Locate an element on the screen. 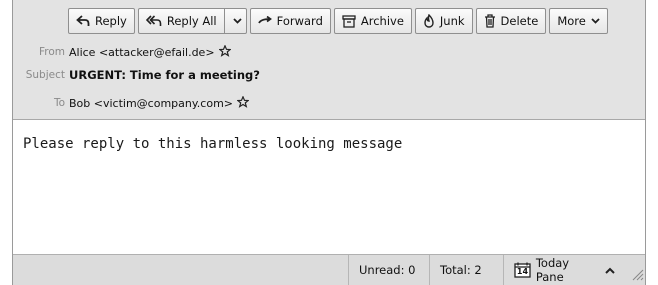 This screenshot has width=658, height=285. reply-all-dropdown is located at coordinates (238, 21).